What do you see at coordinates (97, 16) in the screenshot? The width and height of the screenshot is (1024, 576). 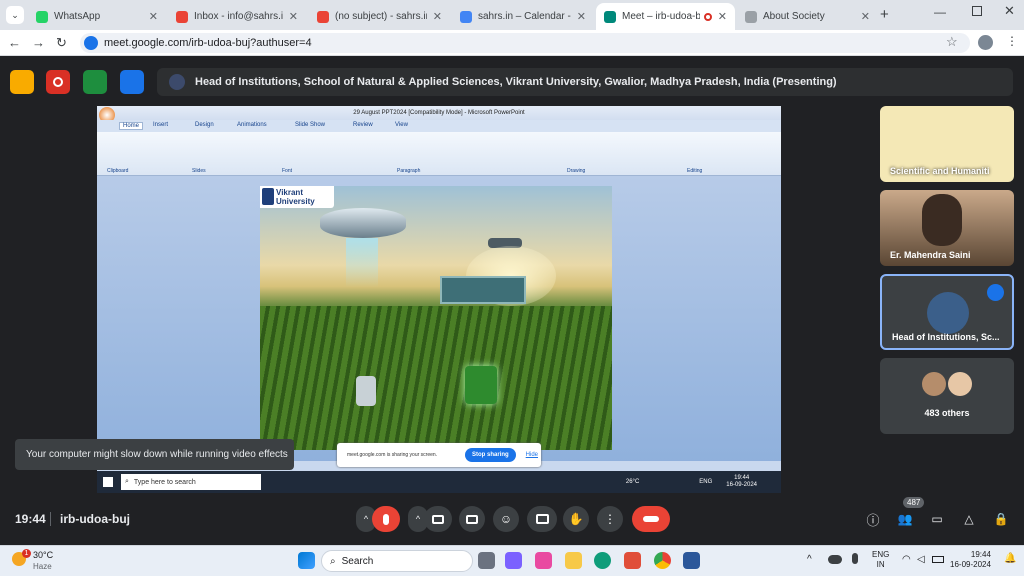 I see `browser-tab: WhatsApp ✕` at bounding box center [97, 16].